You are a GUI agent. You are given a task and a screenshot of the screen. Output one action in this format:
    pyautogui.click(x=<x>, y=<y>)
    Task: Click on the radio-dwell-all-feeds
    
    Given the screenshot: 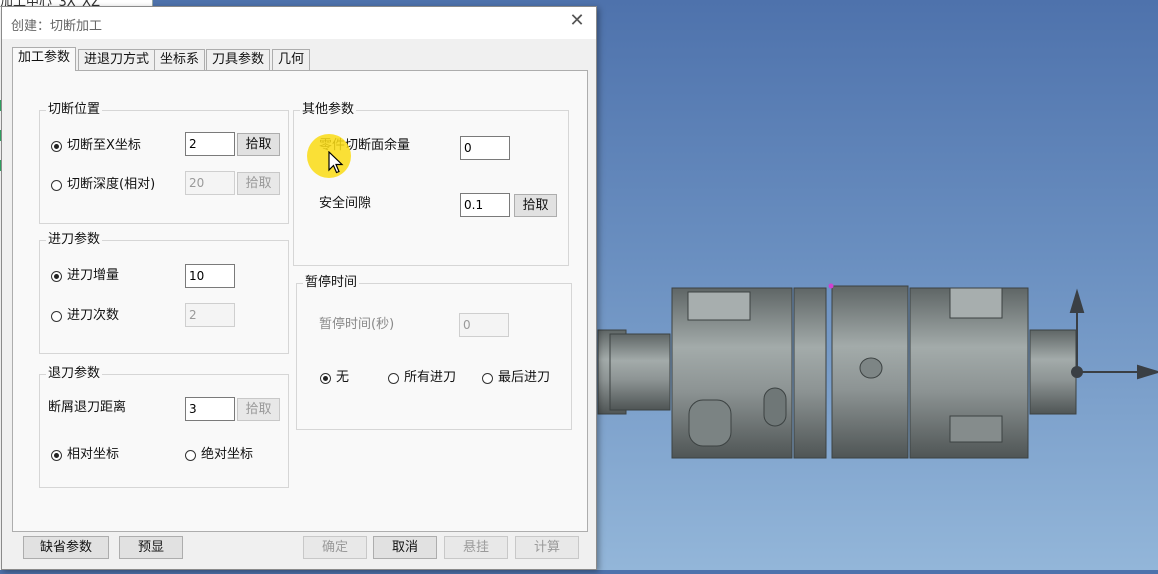 What is the action you would take?
    pyautogui.click(x=393, y=378)
    